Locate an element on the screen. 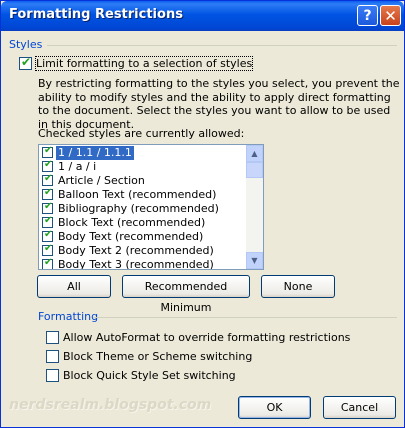 The image size is (405, 428). scroll-up-icon: ▲ is located at coordinates (254, 153).